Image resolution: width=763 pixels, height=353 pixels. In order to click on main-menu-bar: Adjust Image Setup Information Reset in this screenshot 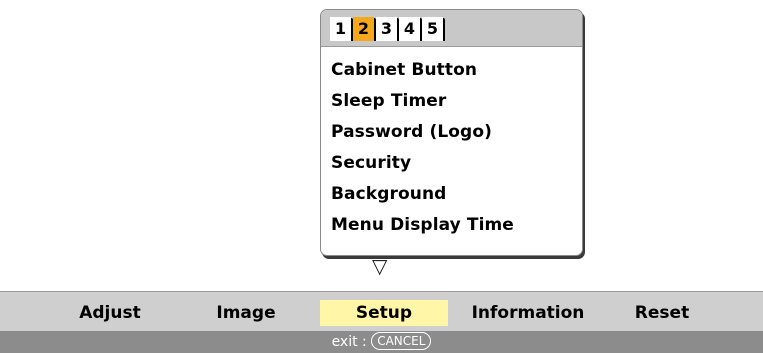, I will do `click(381, 311)`.